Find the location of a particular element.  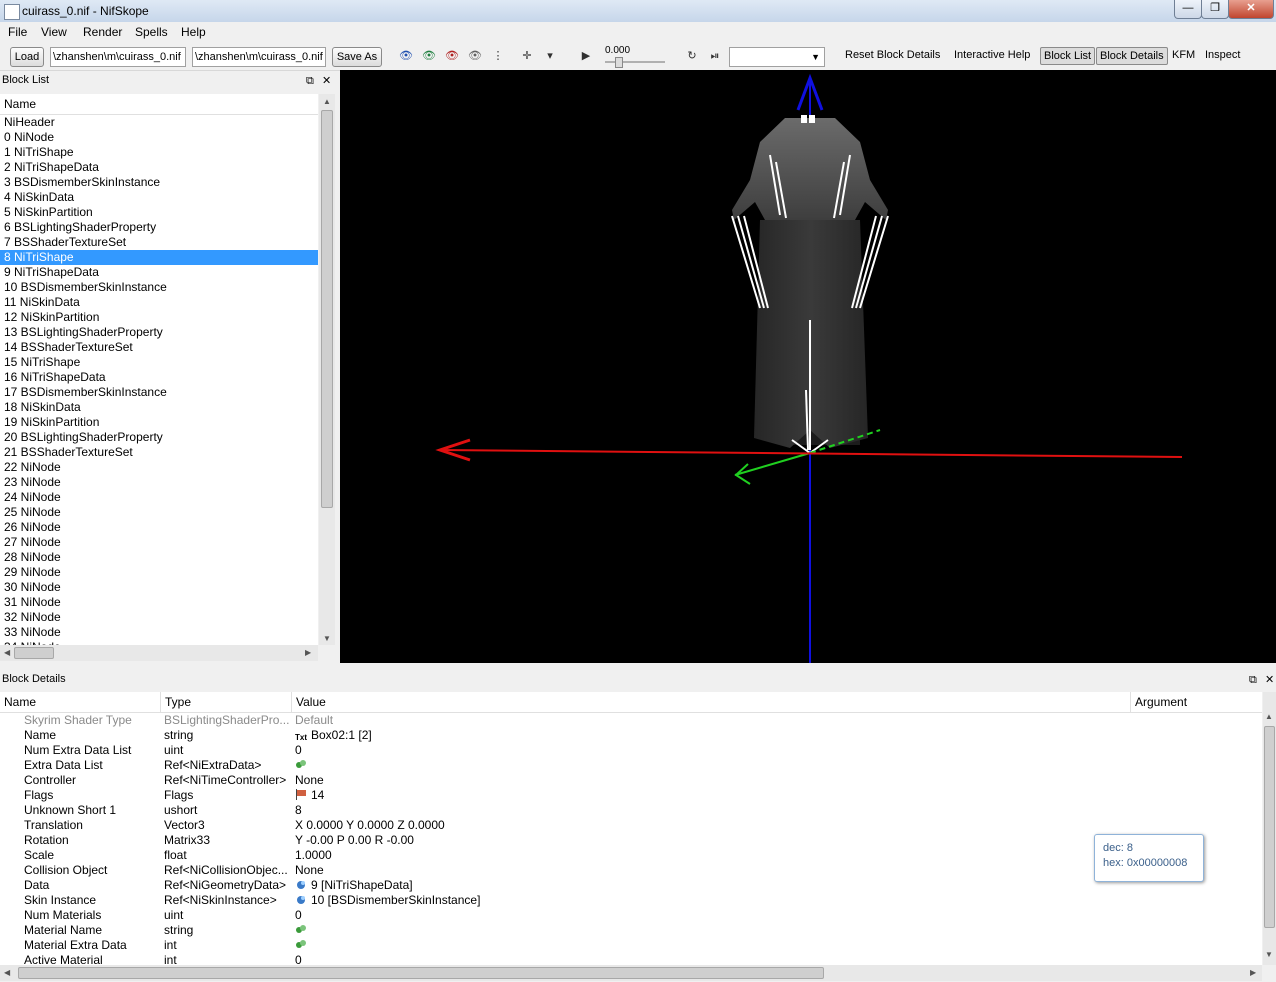

block-details-vertical-scrollbar: ▲ ▼ is located at coordinates (1269, 828).